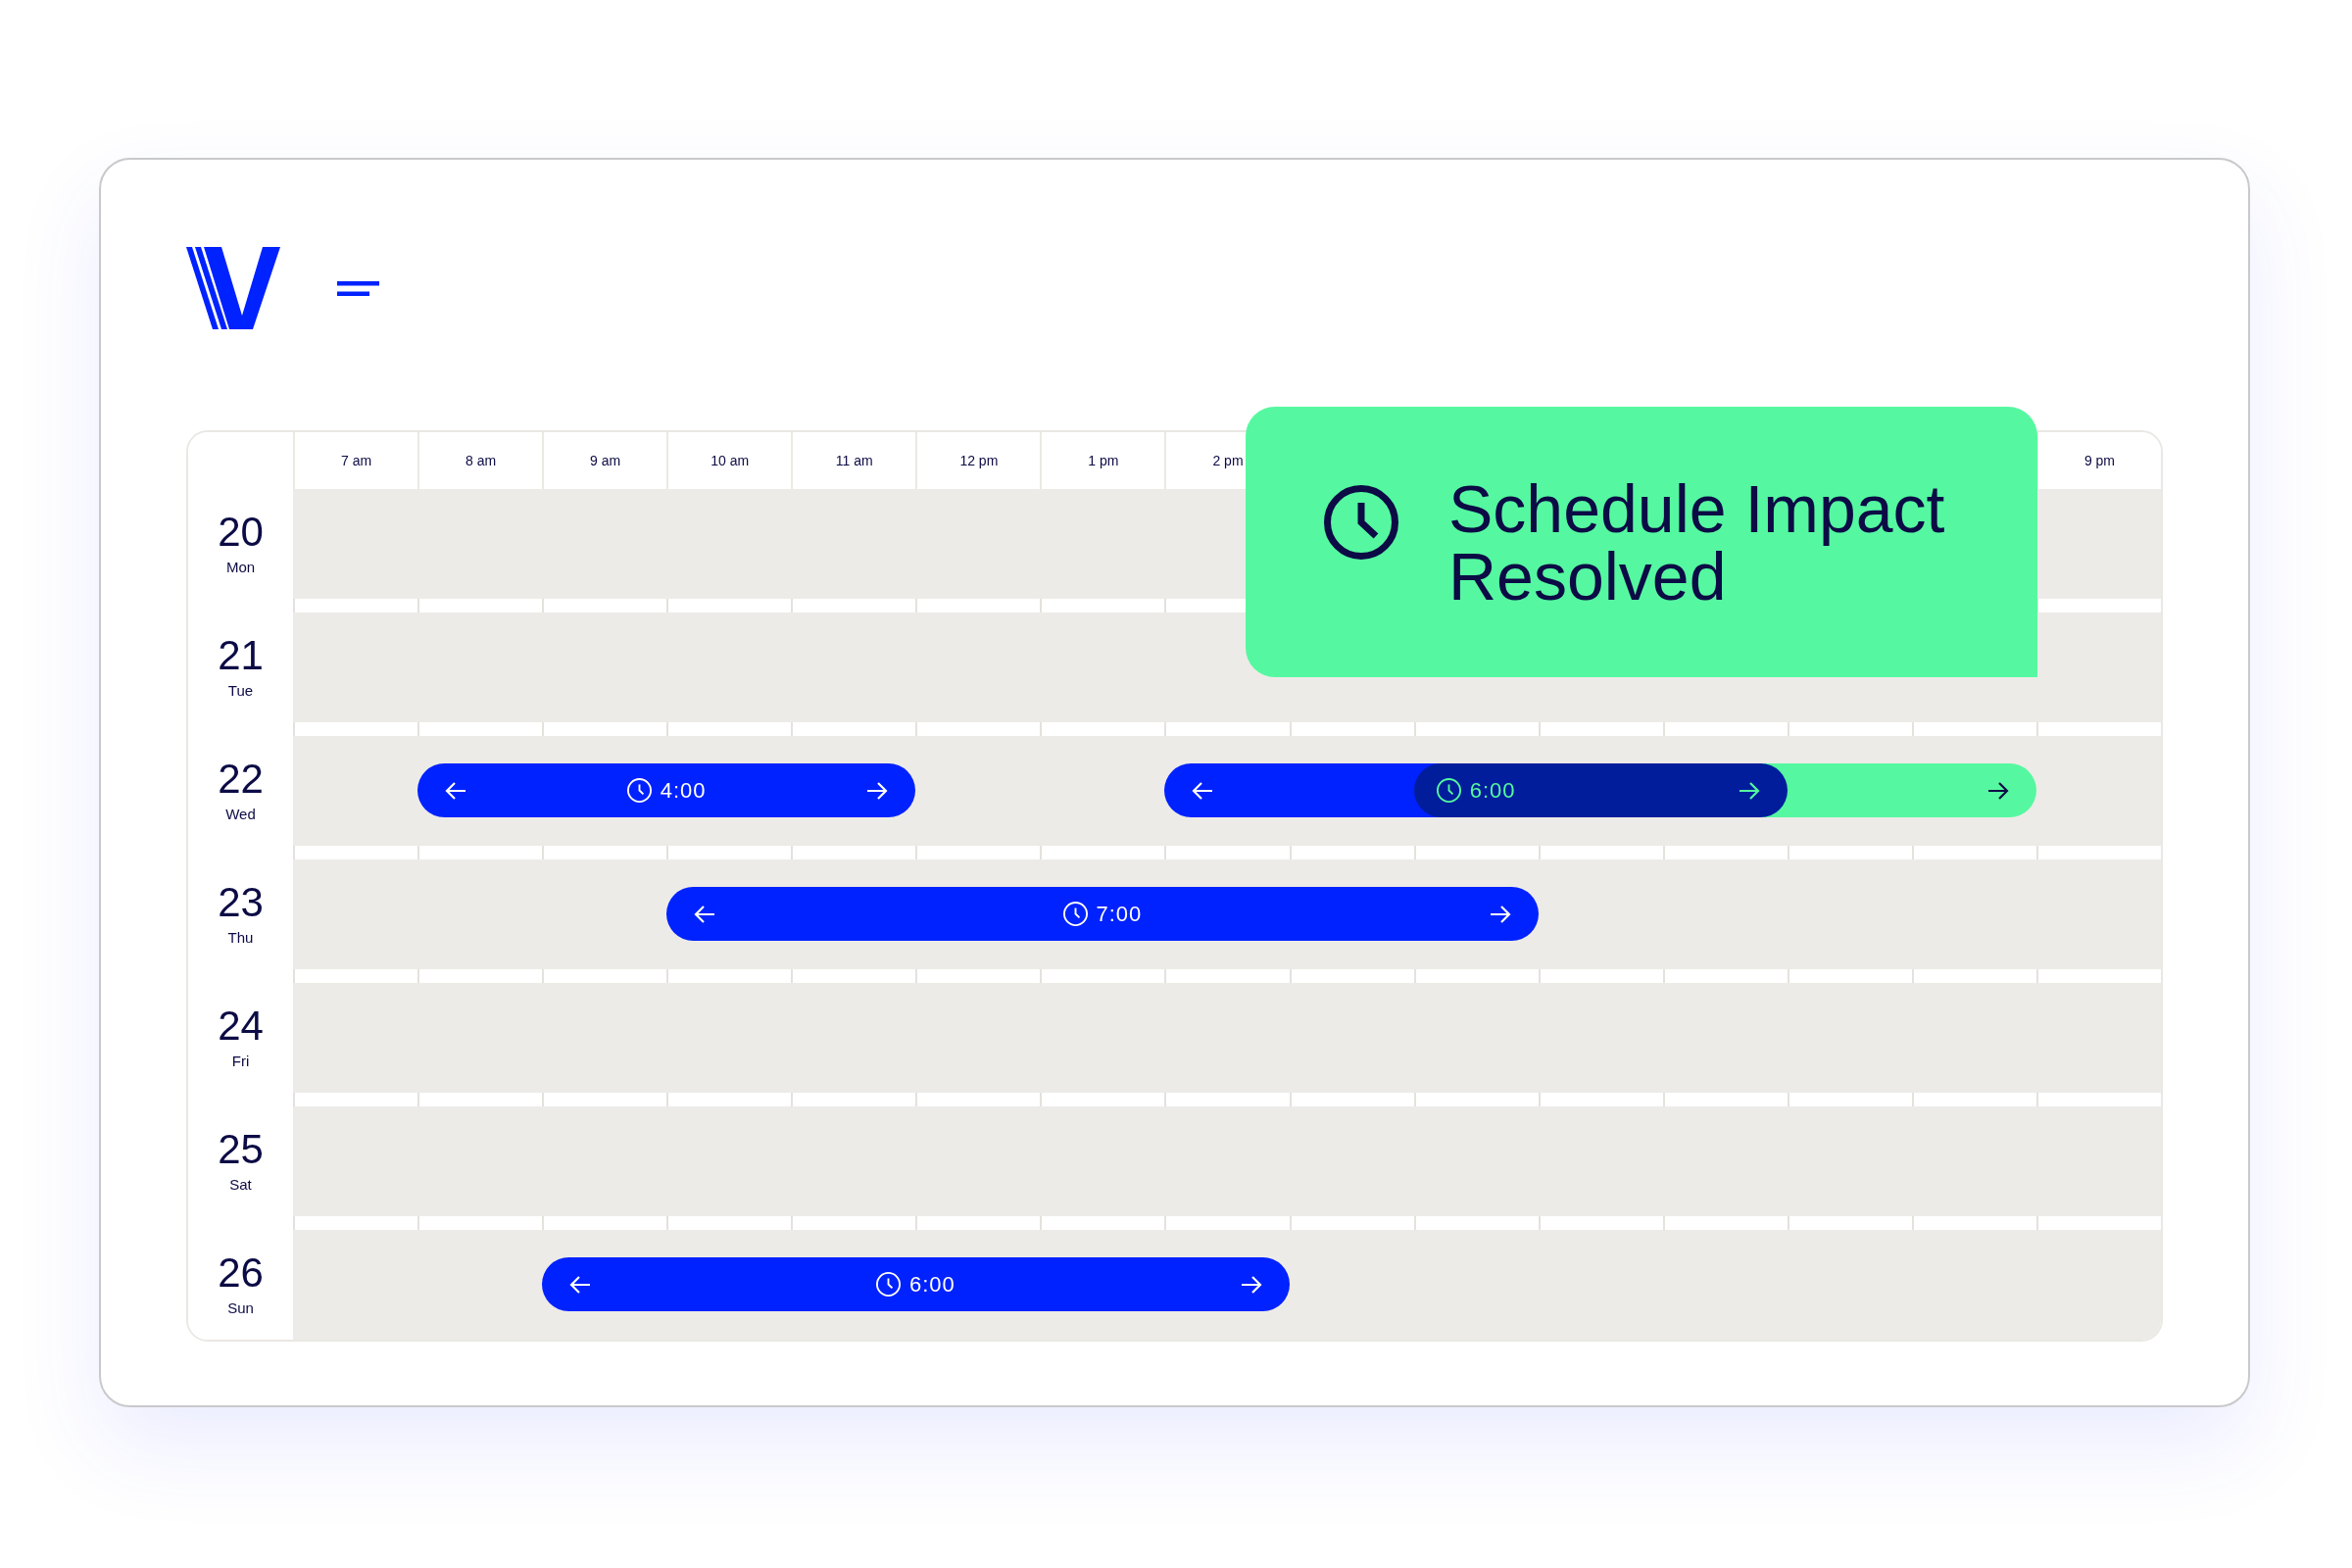  I want to click on date-number: 21, so click(241, 655).